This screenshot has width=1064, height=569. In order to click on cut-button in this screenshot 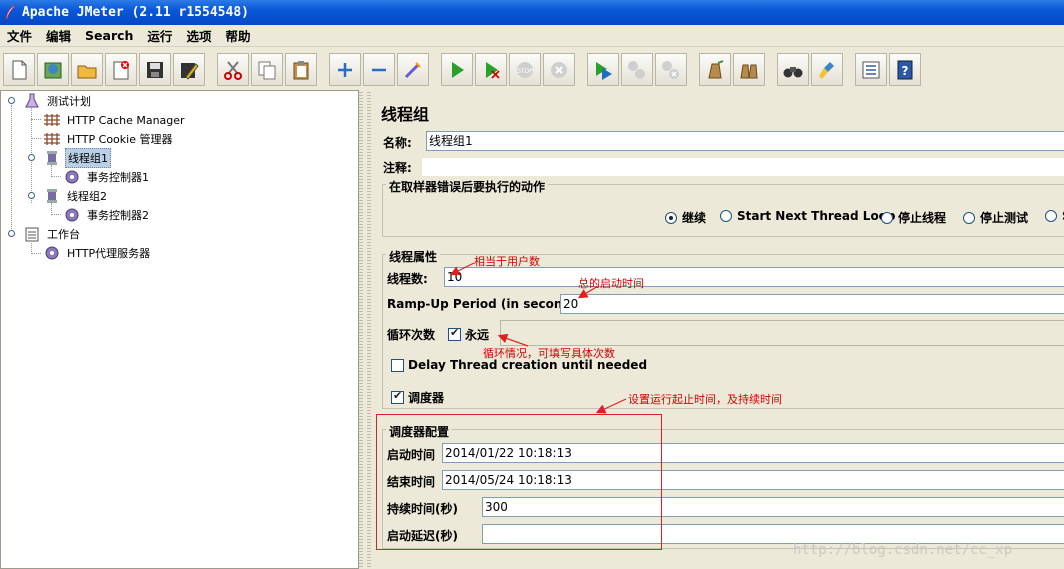, I will do `click(233, 69)`.